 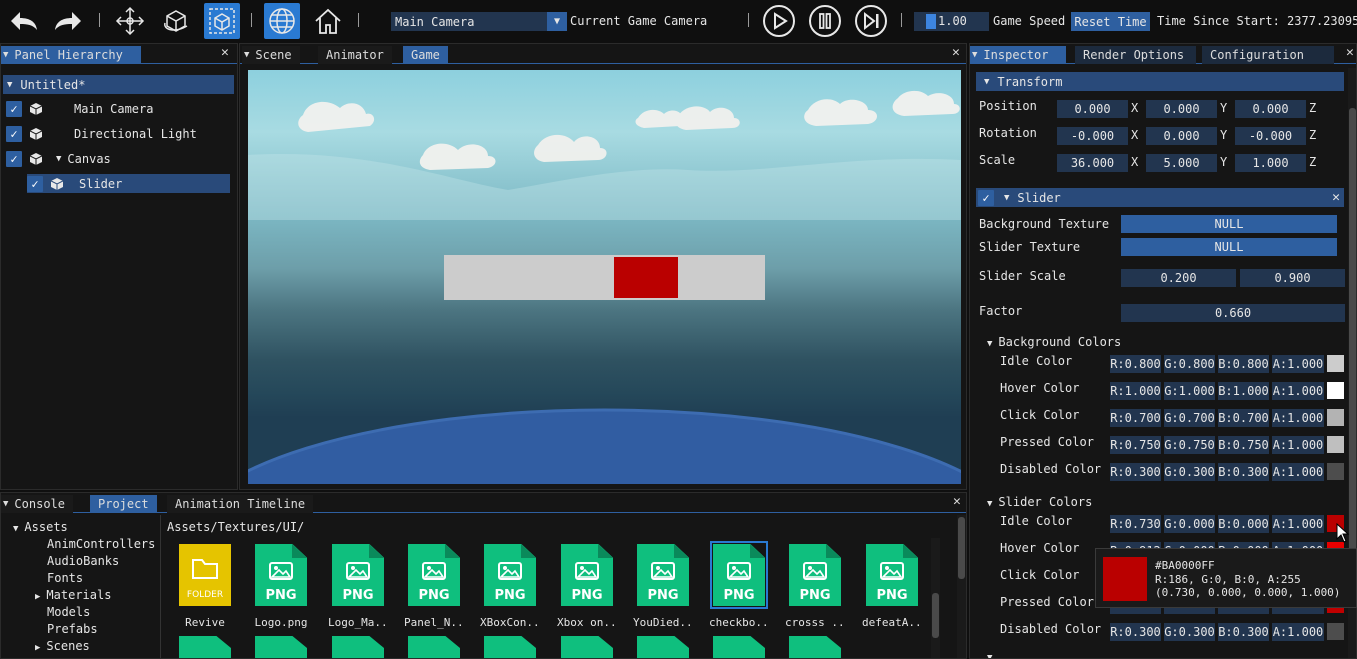 I want to click on speed-slider-grab, so click(x=931, y=21).